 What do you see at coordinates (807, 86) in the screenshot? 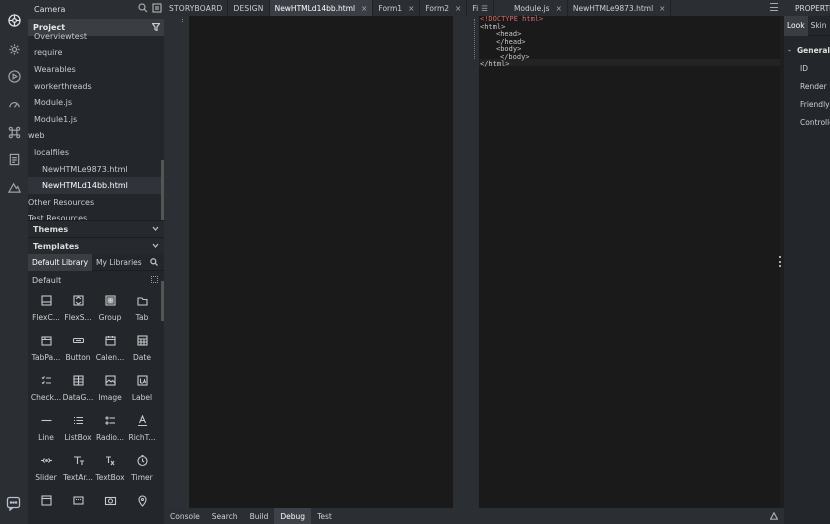
I see `property-row: Render` at bounding box center [807, 86].